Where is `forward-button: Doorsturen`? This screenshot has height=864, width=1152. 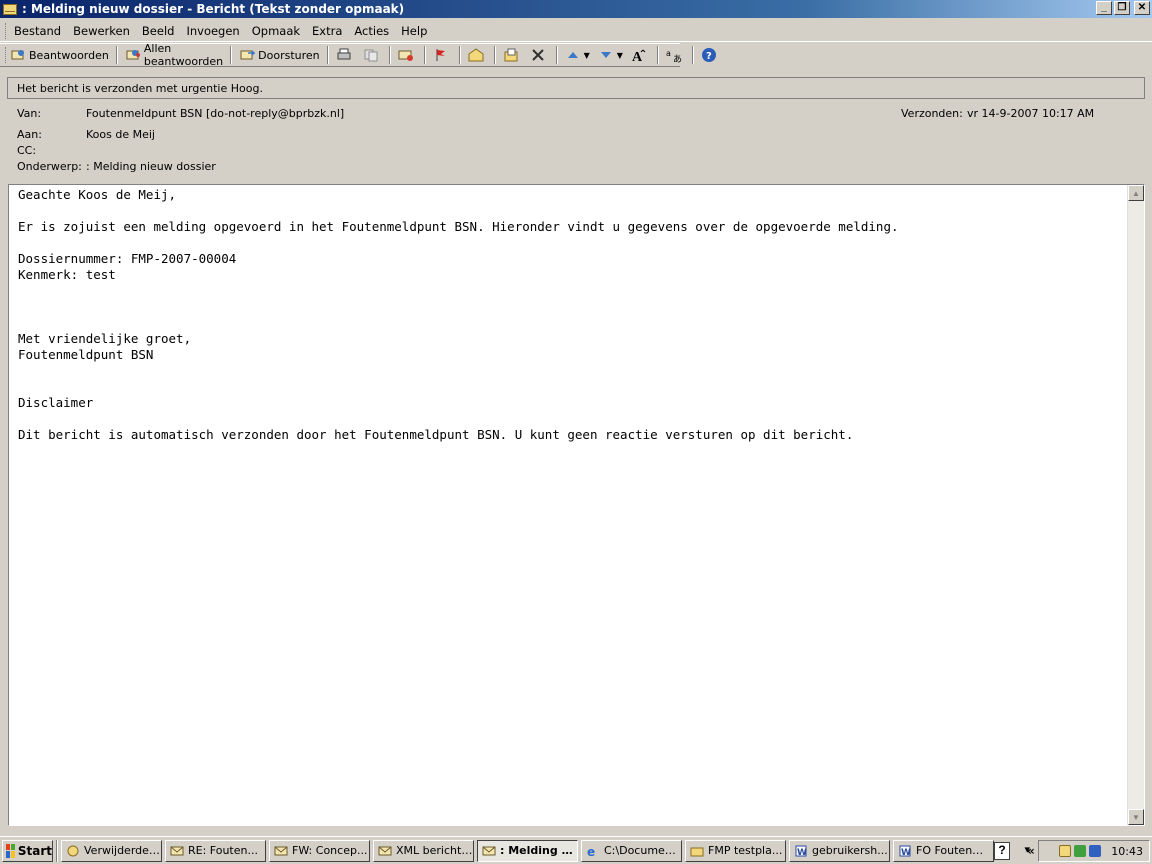
forward-button: Doorsturen is located at coordinates (279, 55).